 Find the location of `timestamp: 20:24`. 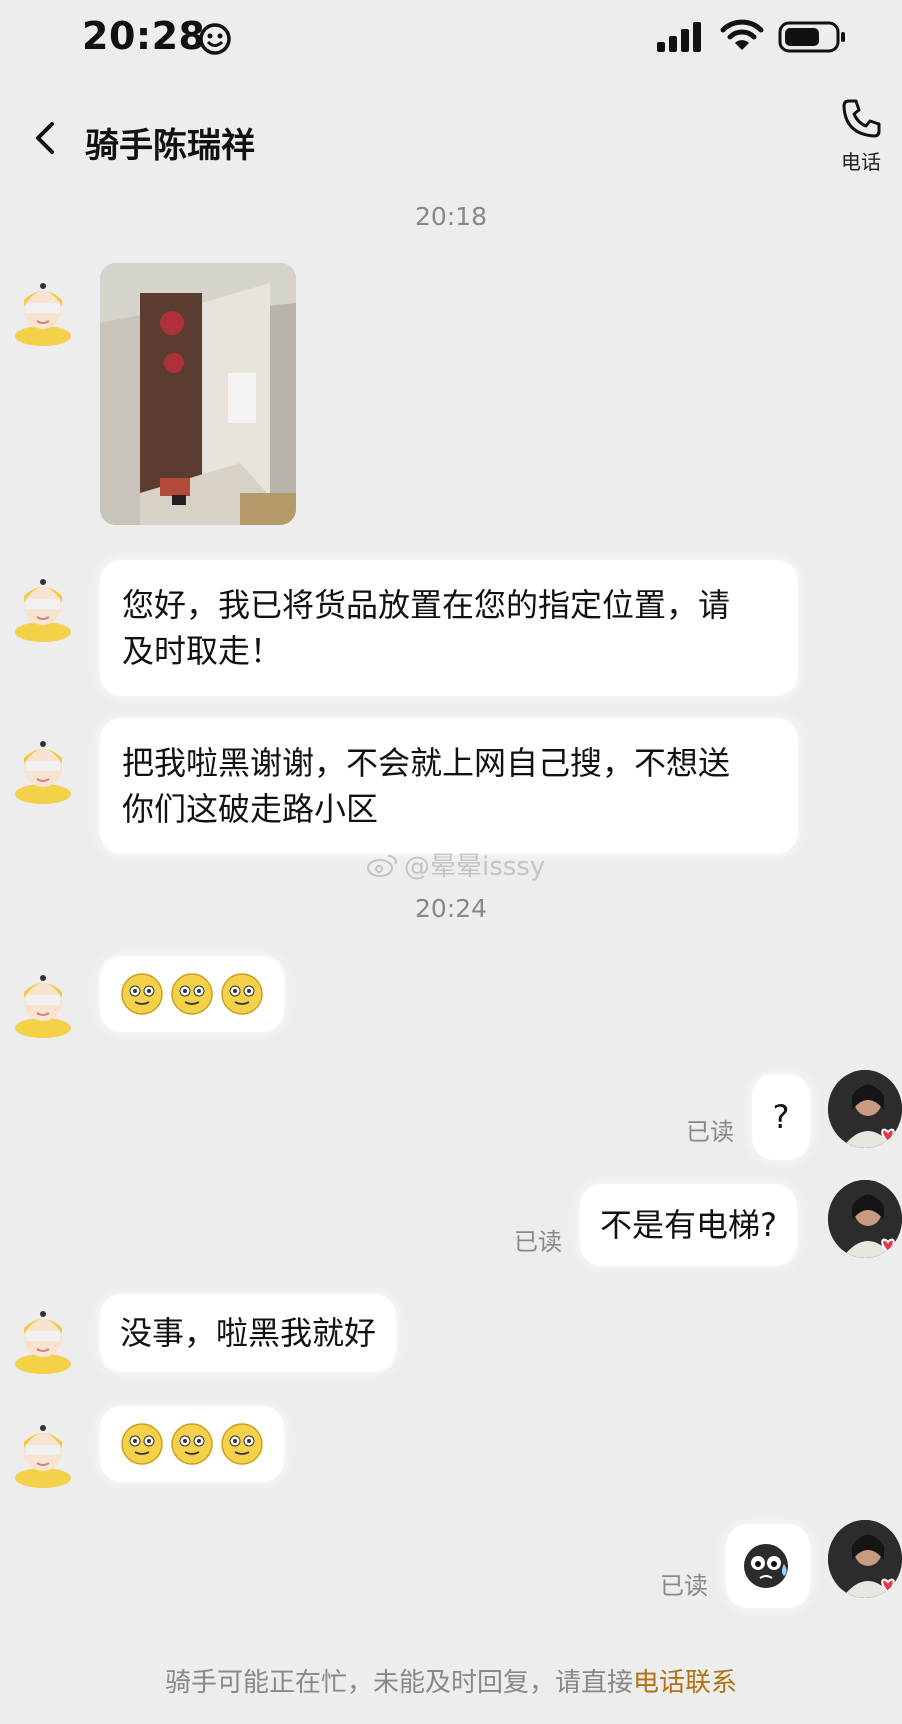

timestamp: 20:24 is located at coordinates (451, 908).